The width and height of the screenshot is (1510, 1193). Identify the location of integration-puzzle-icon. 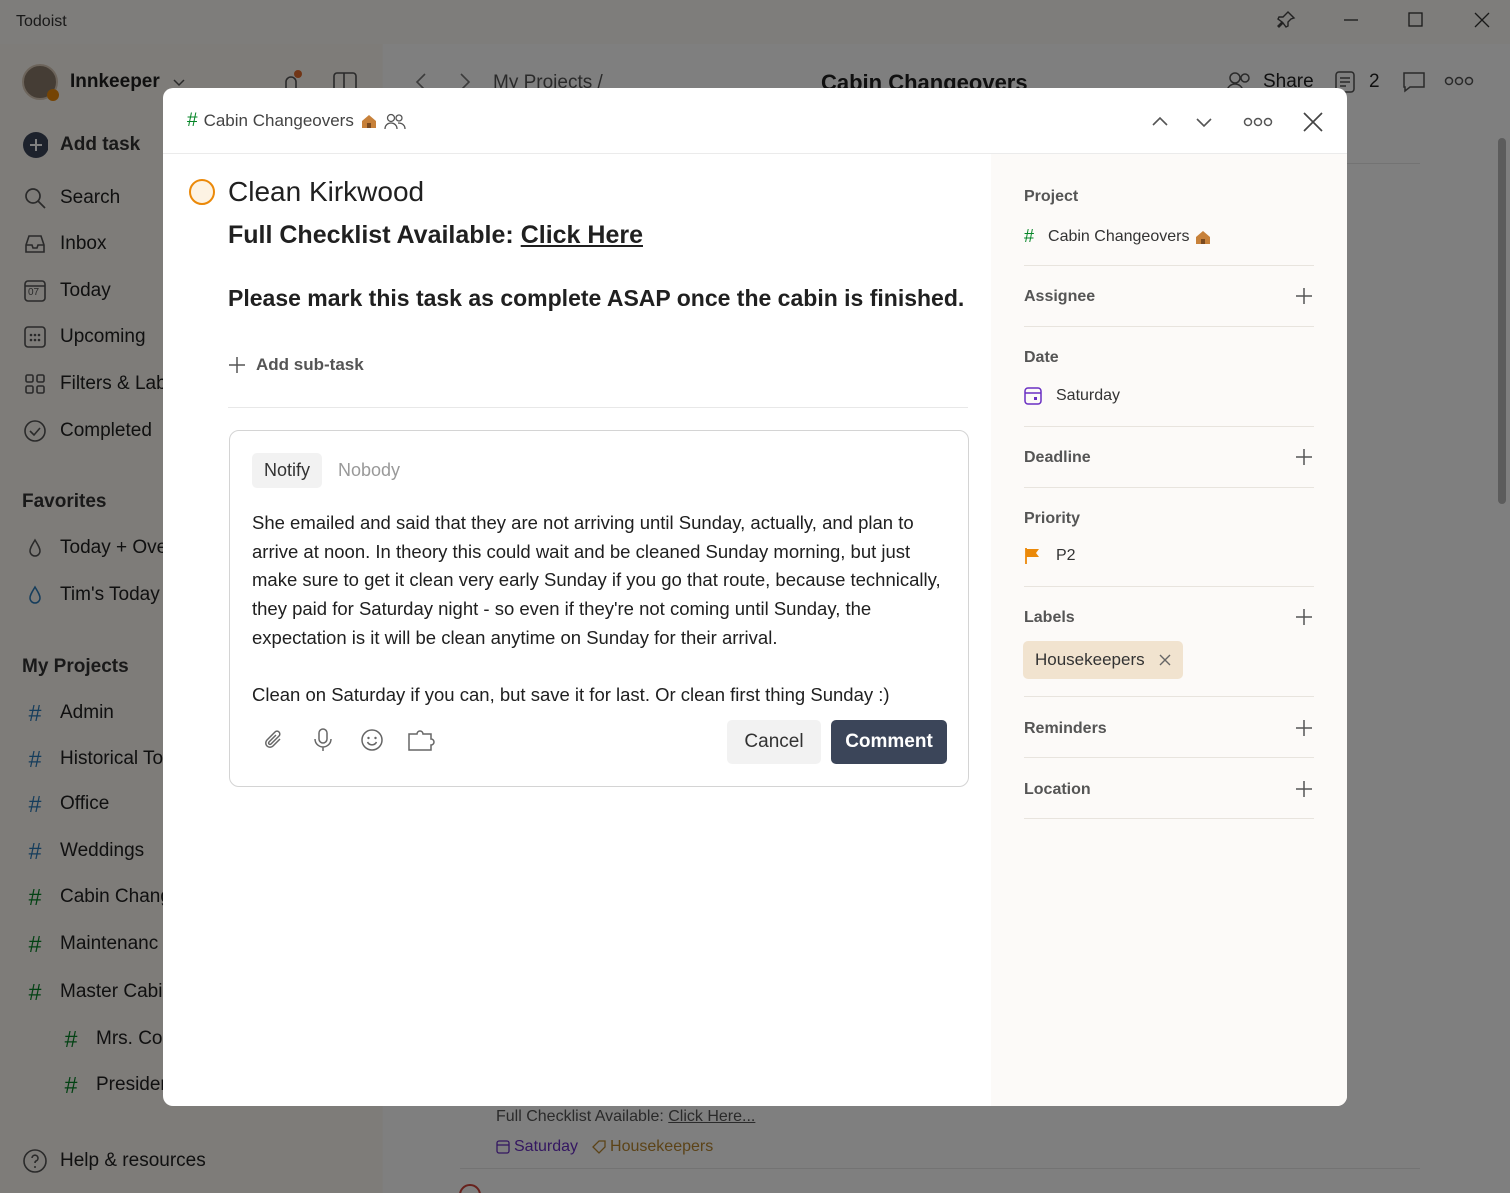
(422, 740).